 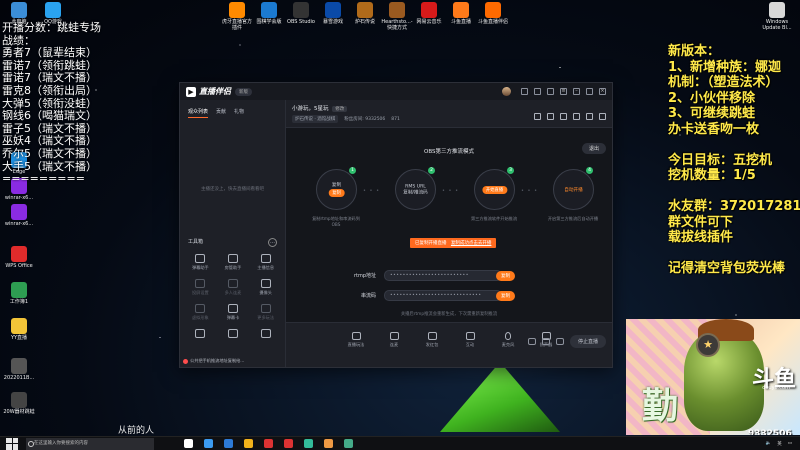 I want to click on rtmp-field: •••••••••••••••••••••••••, so click(x=443, y=275).